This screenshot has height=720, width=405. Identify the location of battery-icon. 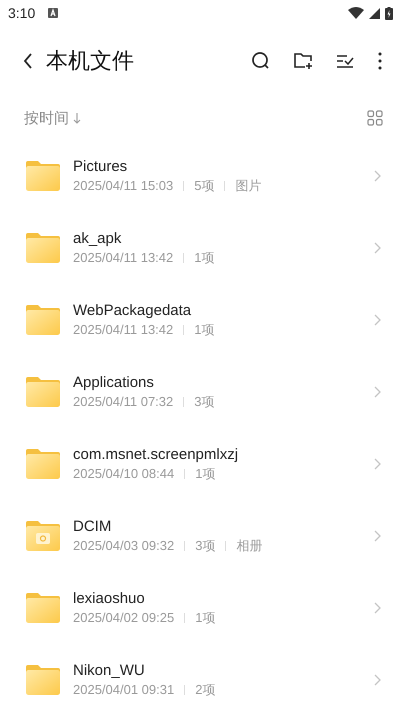
(389, 13).